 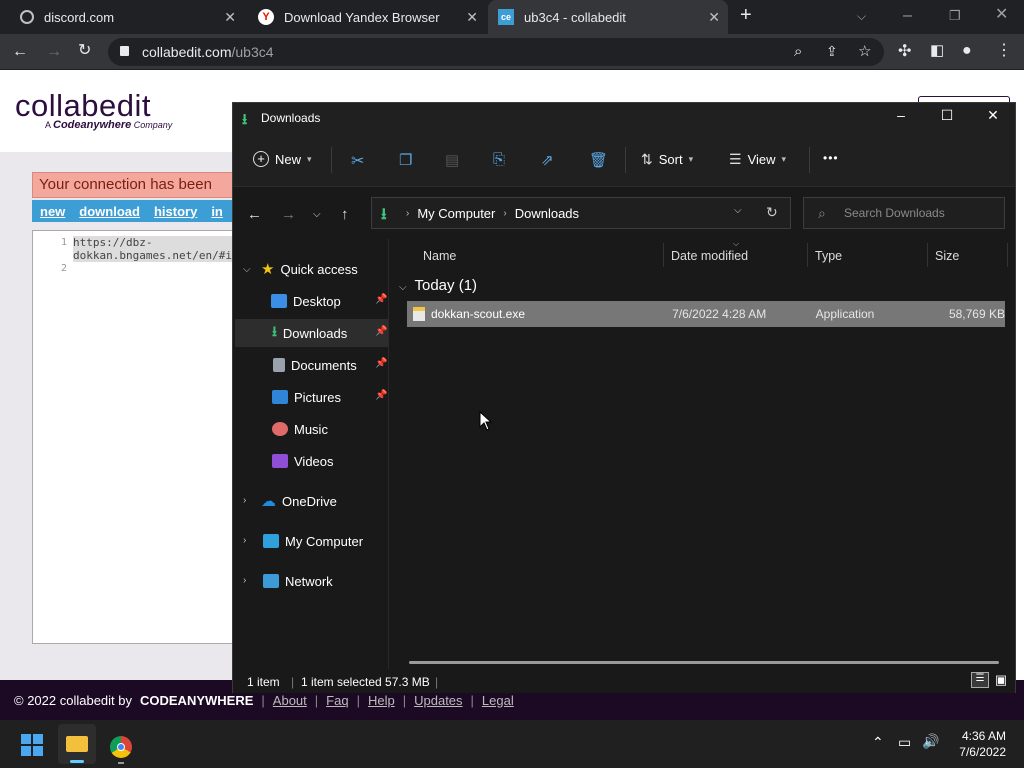 I want to click on horizontal-scrollbar, so click(x=704, y=662).